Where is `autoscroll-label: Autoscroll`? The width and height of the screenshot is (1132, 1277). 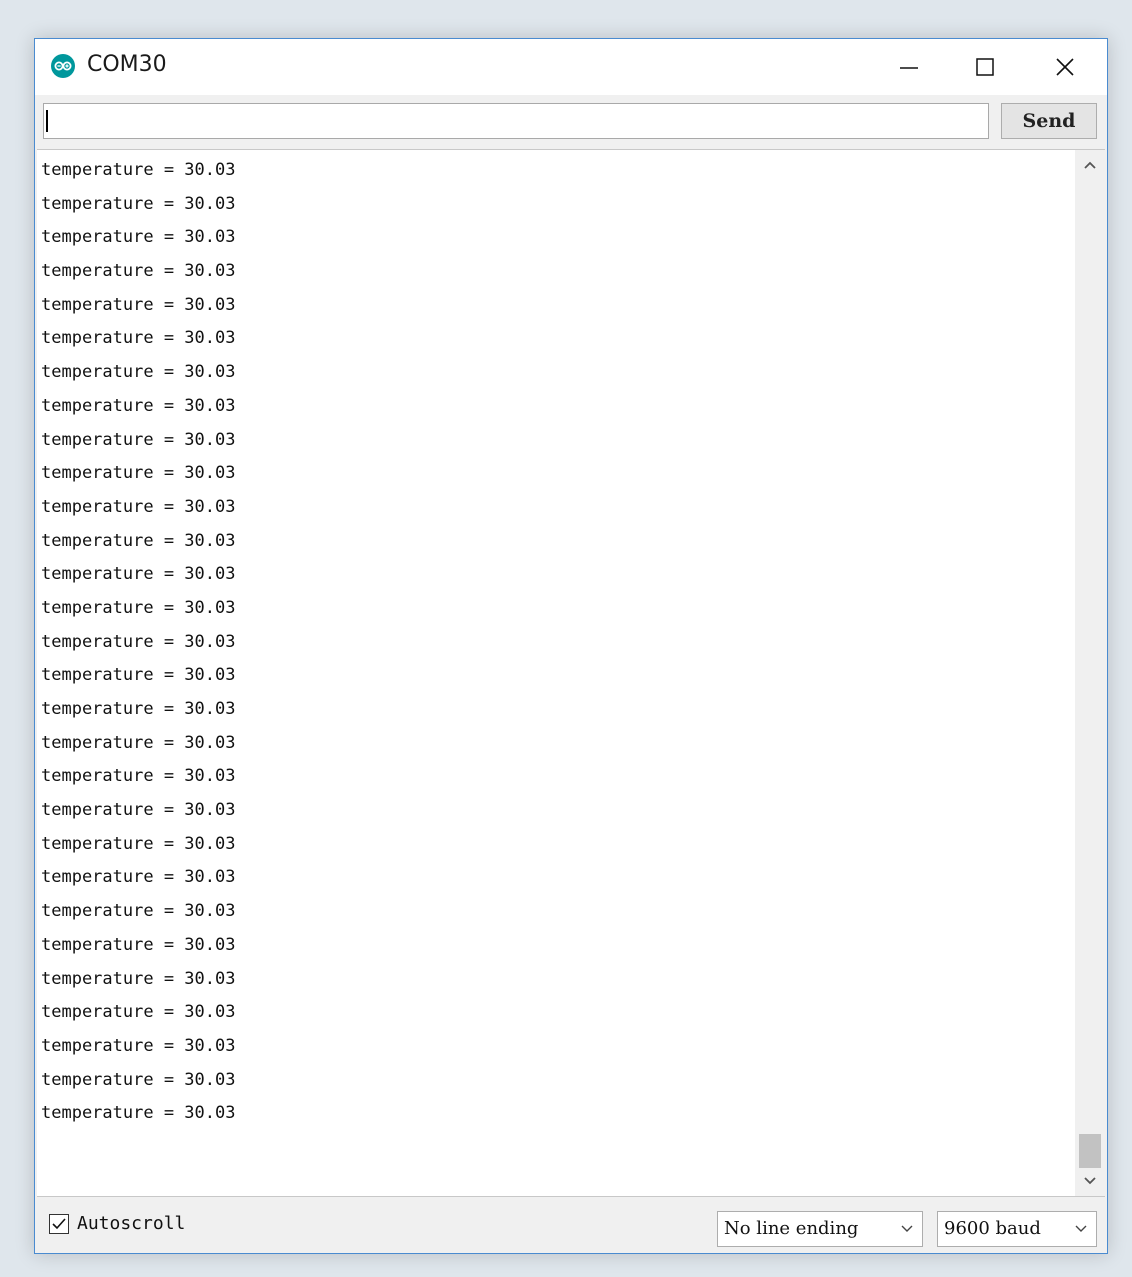
autoscroll-label: Autoscroll is located at coordinates (131, 1223).